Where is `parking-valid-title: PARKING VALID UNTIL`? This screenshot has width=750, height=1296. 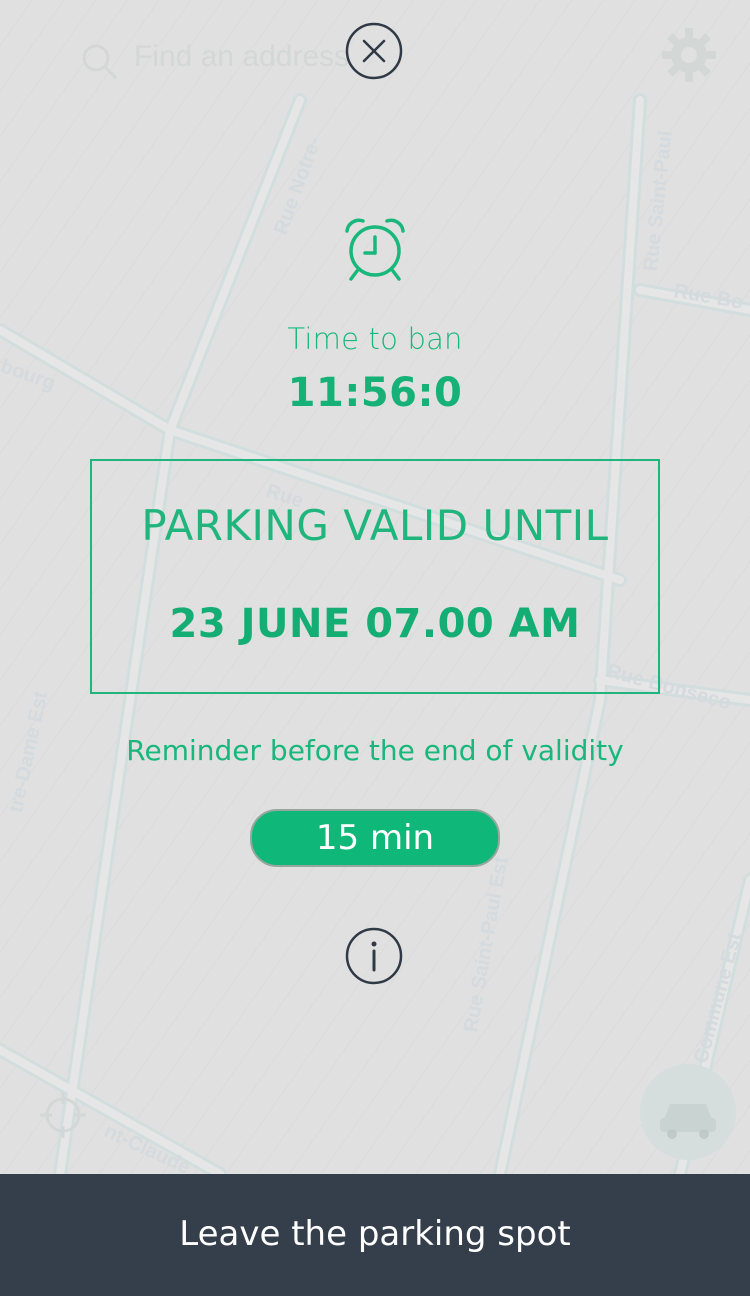 parking-valid-title: PARKING VALID UNTIL is located at coordinates (375, 525).